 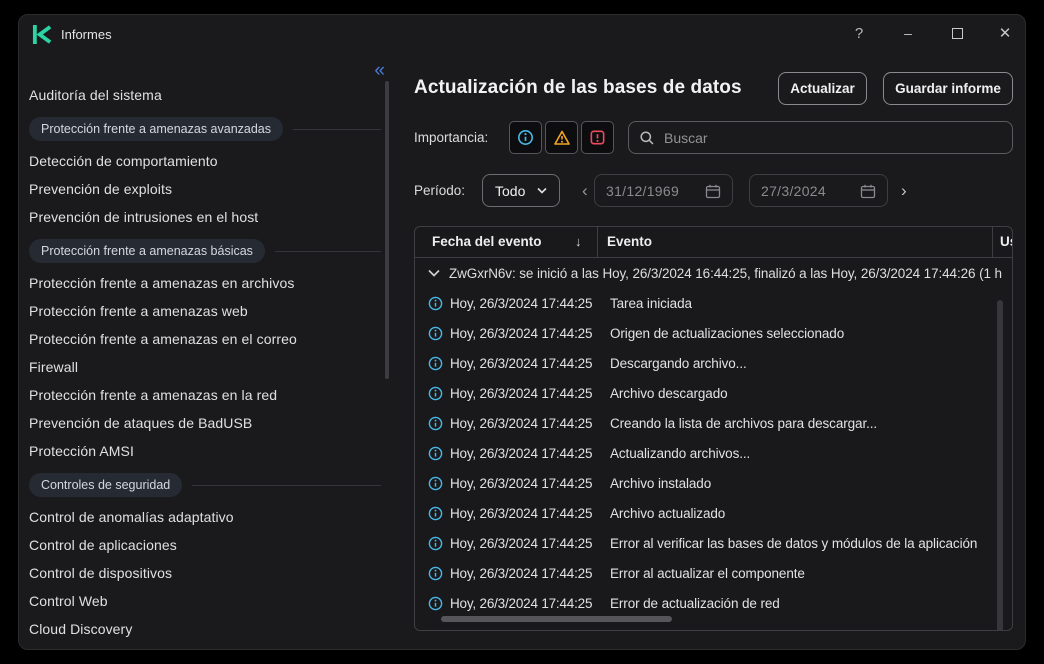 I want to click on sidebar-item-label: Control de aplicaciones, so click(x=103, y=545).